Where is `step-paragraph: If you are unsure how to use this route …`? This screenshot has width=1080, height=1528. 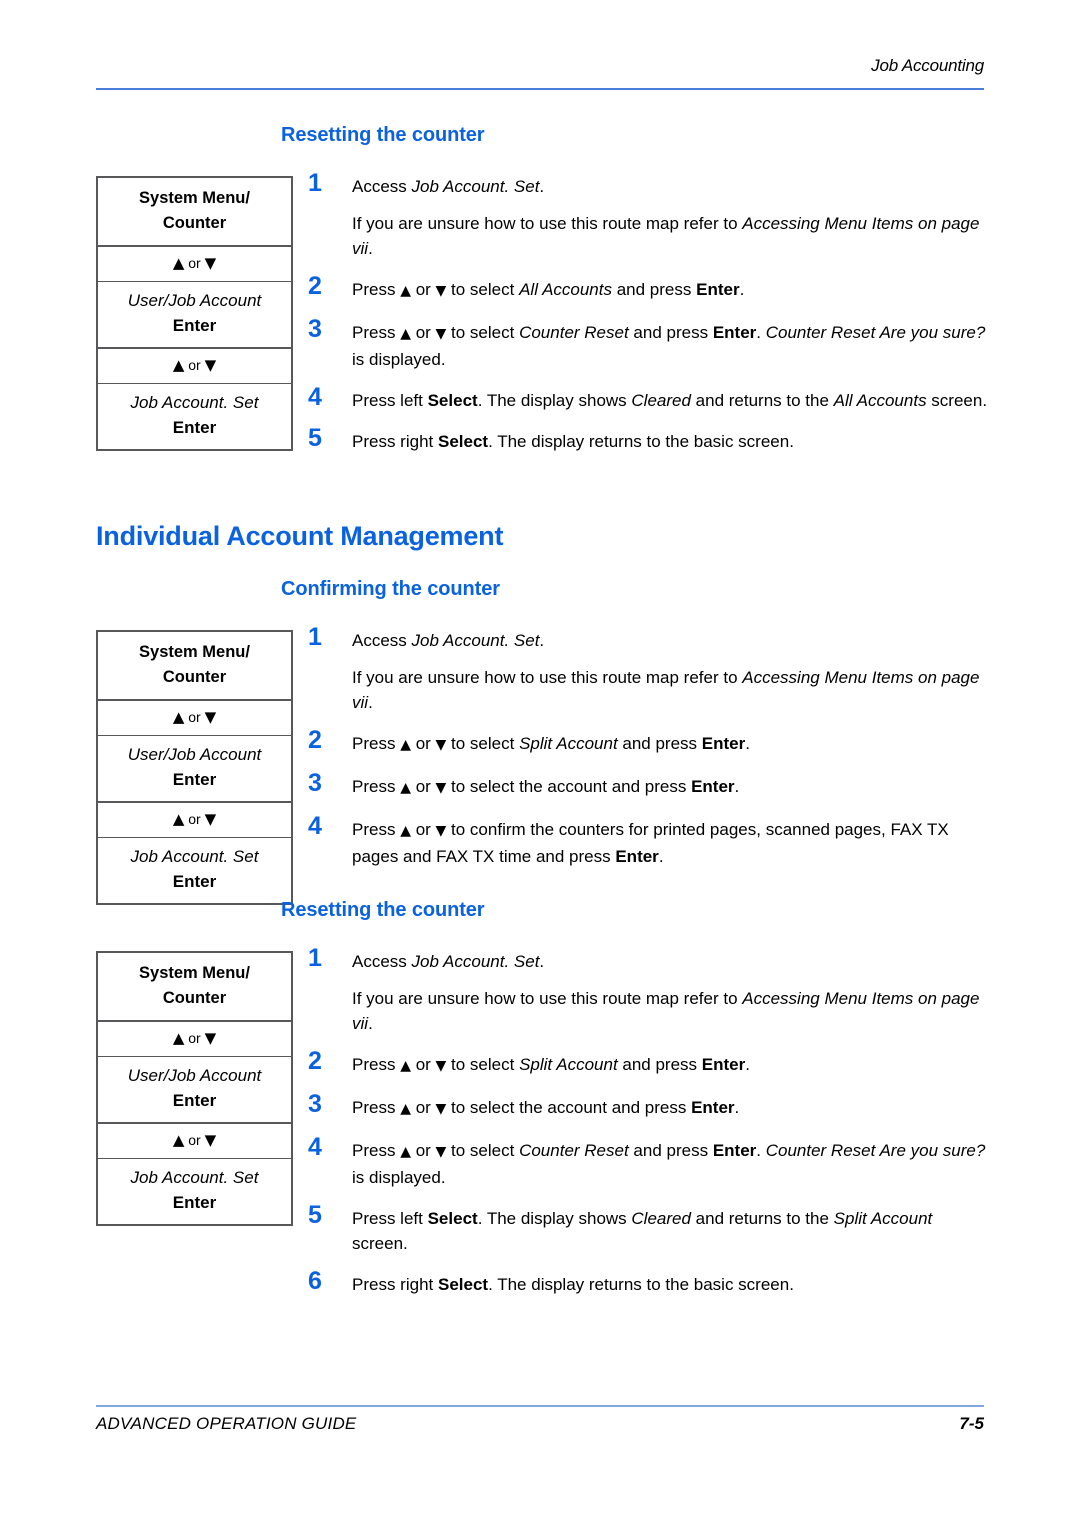
step-paragraph: If you are unsure how to use this route … is located at coordinates (670, 1011).